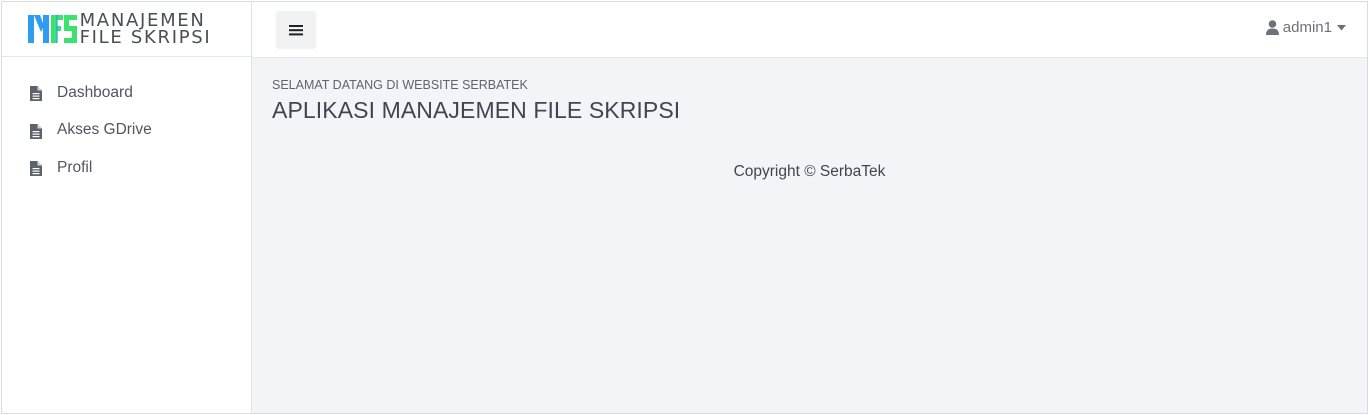  What do you see at coordinates (52, 29) in the screenshot?
I see `logo-icon` at bounding box center [52, 29].